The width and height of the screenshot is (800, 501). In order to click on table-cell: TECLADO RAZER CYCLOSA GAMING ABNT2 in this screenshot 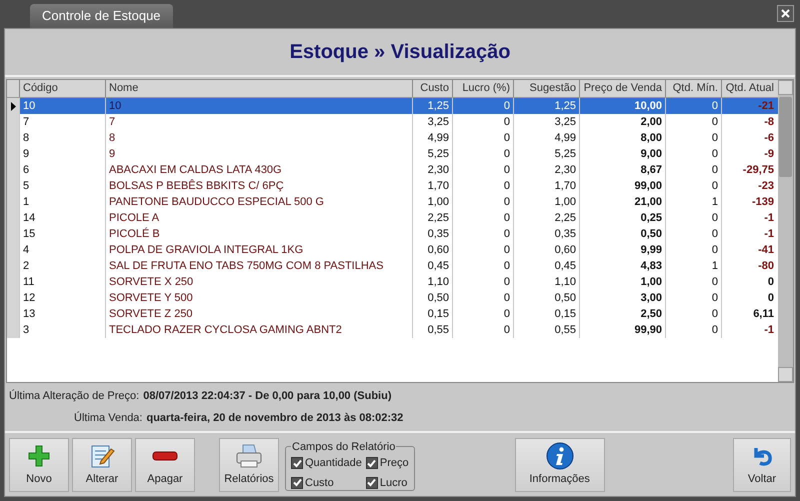, I will do `click(258, 330)`.